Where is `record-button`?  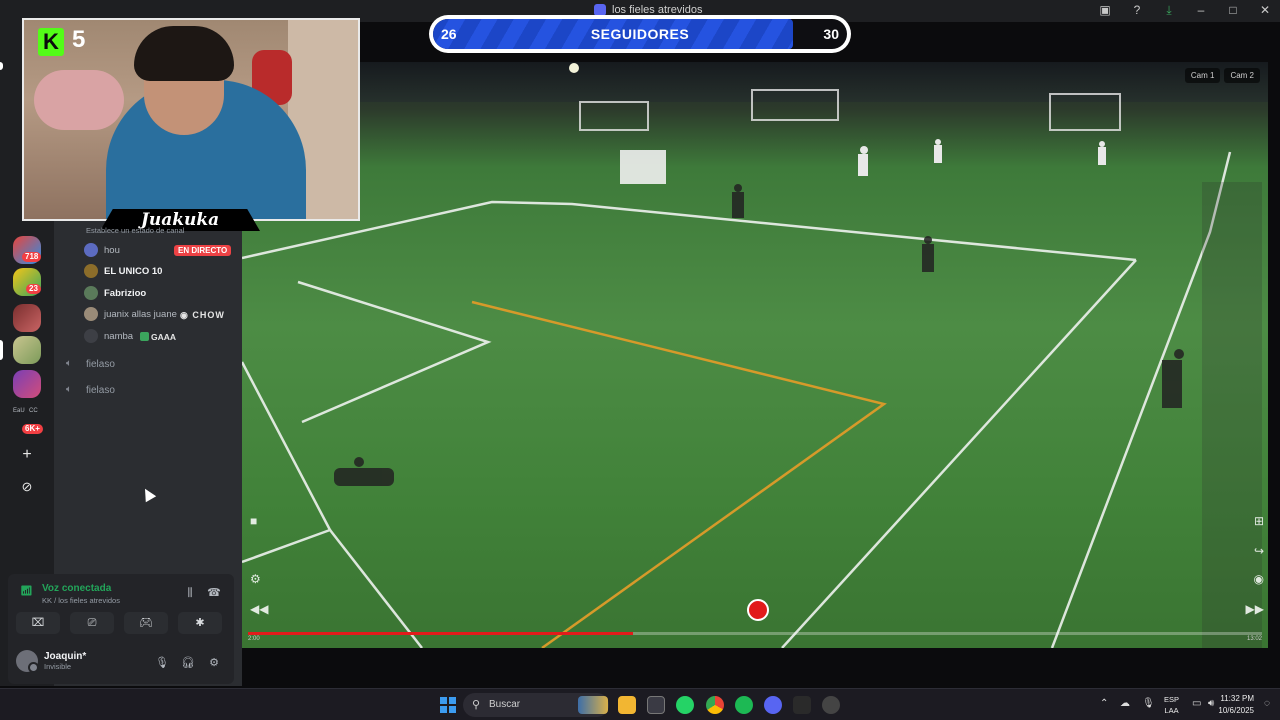
record-button is located at coordinates (758, 610).